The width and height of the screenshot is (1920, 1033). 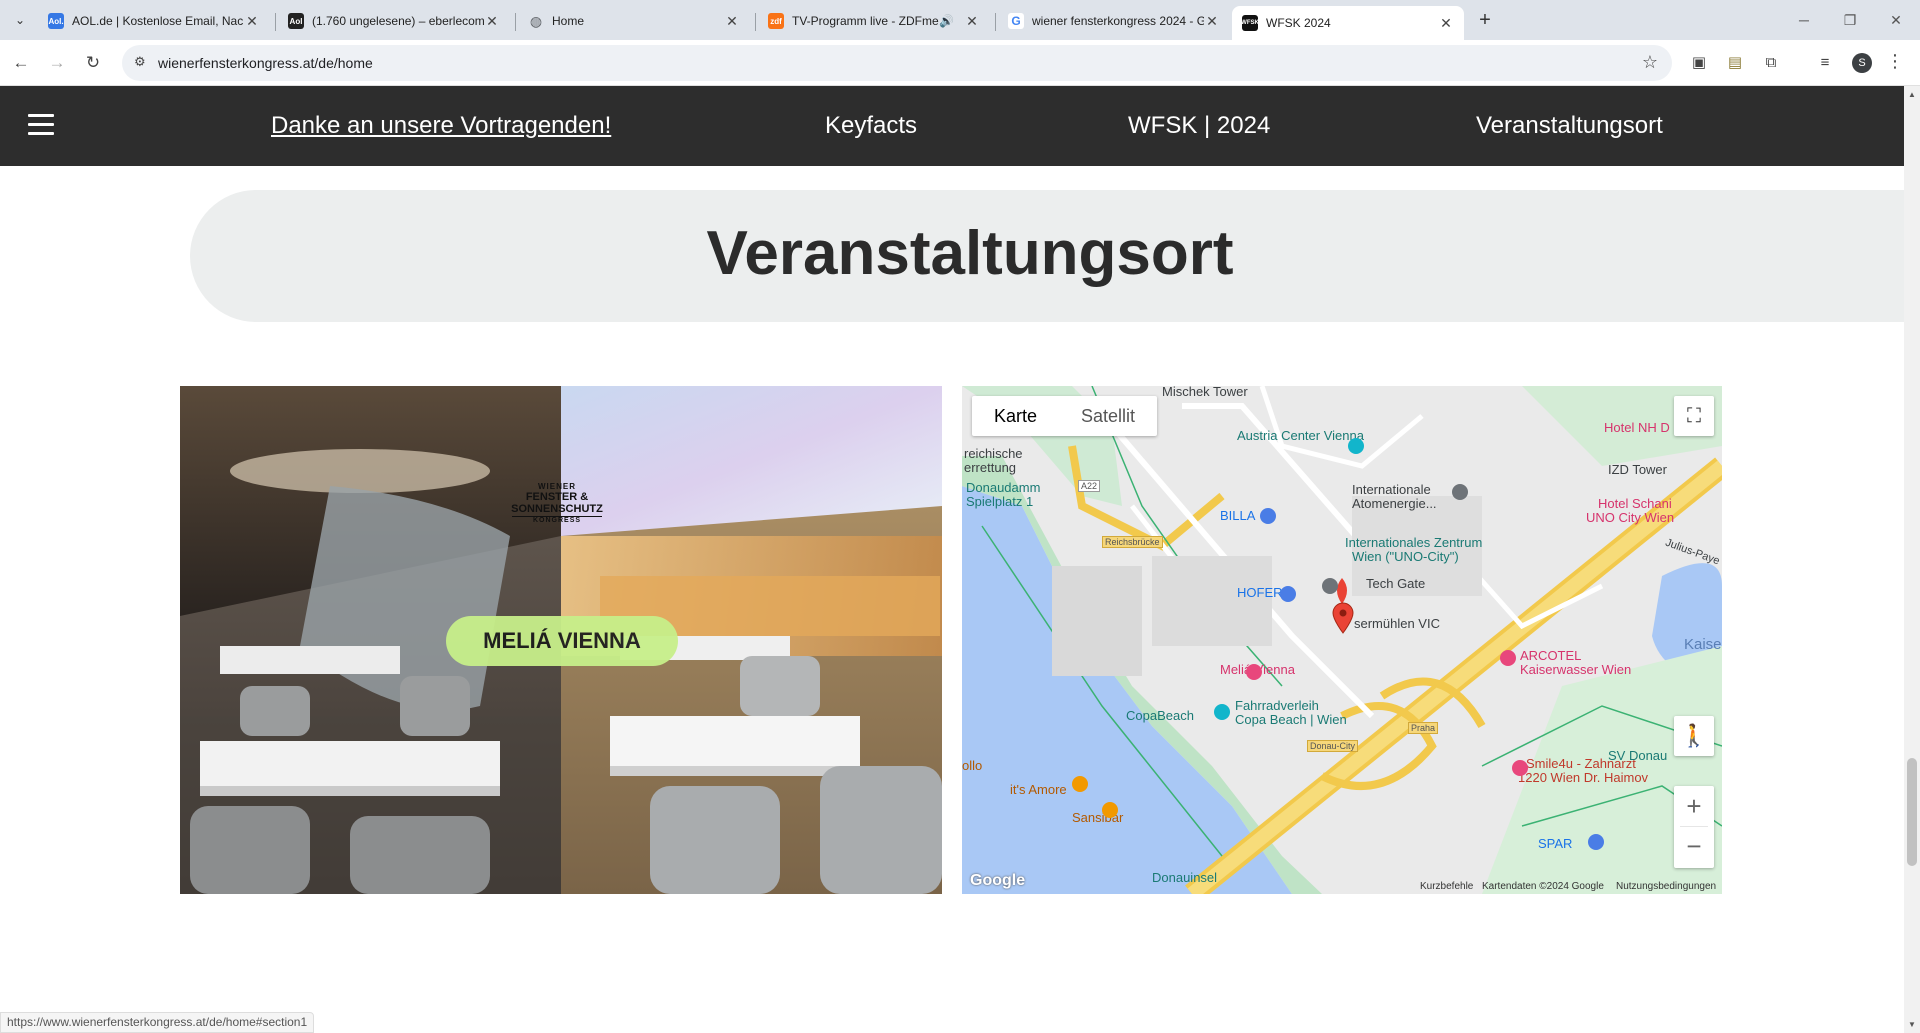 I want to click on map-label: Internationale, so click(x=1391, y=489).